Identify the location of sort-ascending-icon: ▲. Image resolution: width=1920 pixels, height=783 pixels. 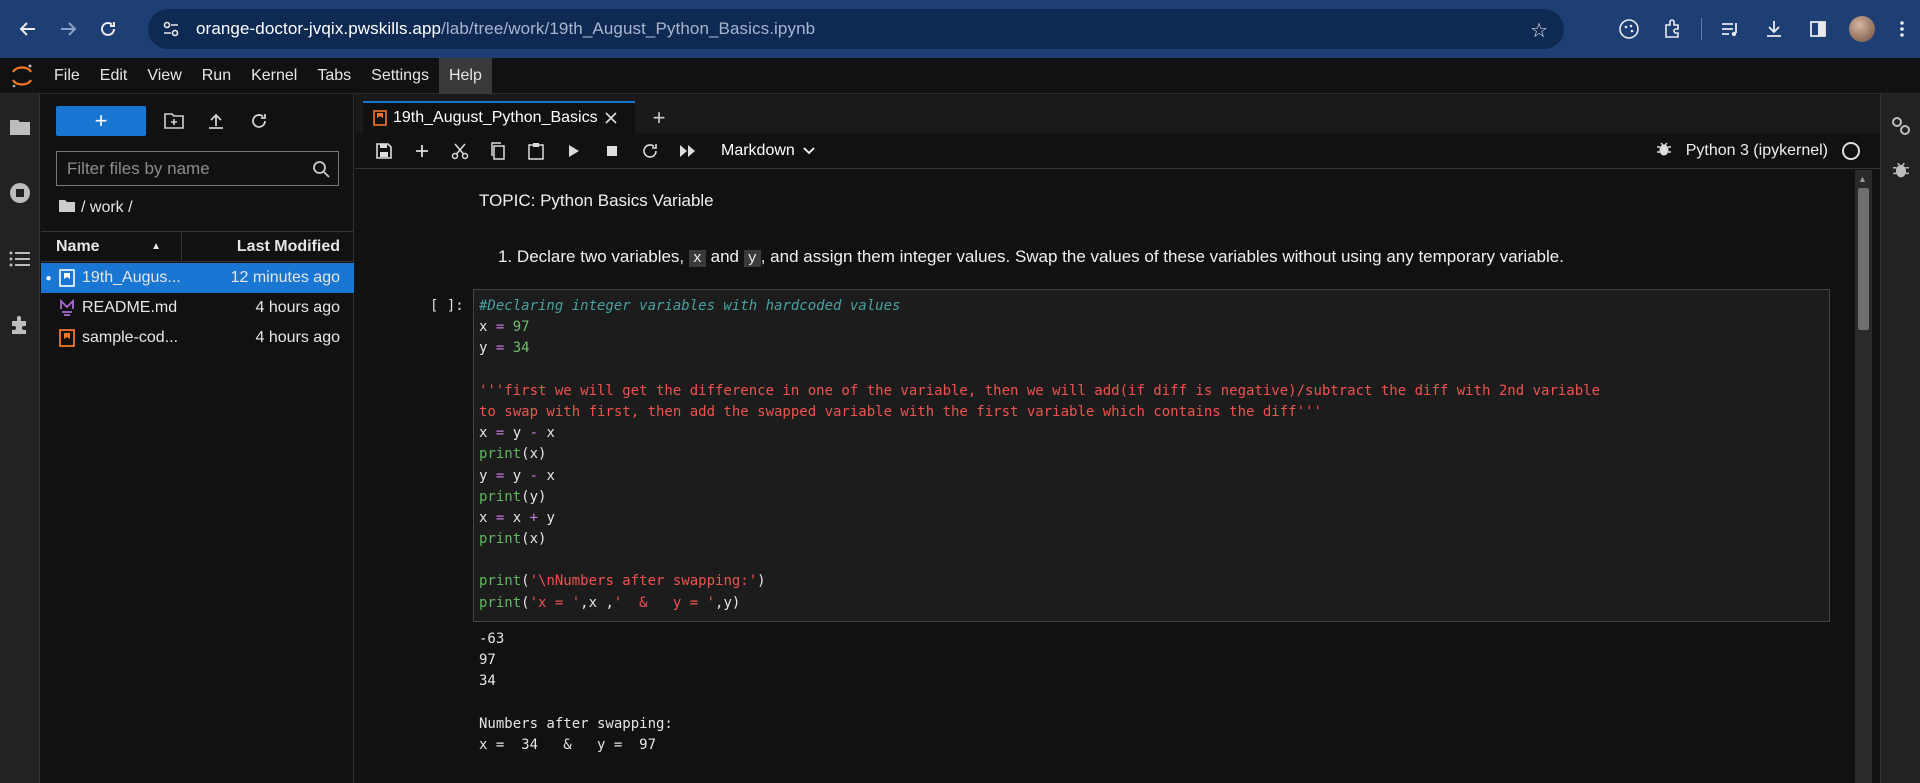
(156, 246).